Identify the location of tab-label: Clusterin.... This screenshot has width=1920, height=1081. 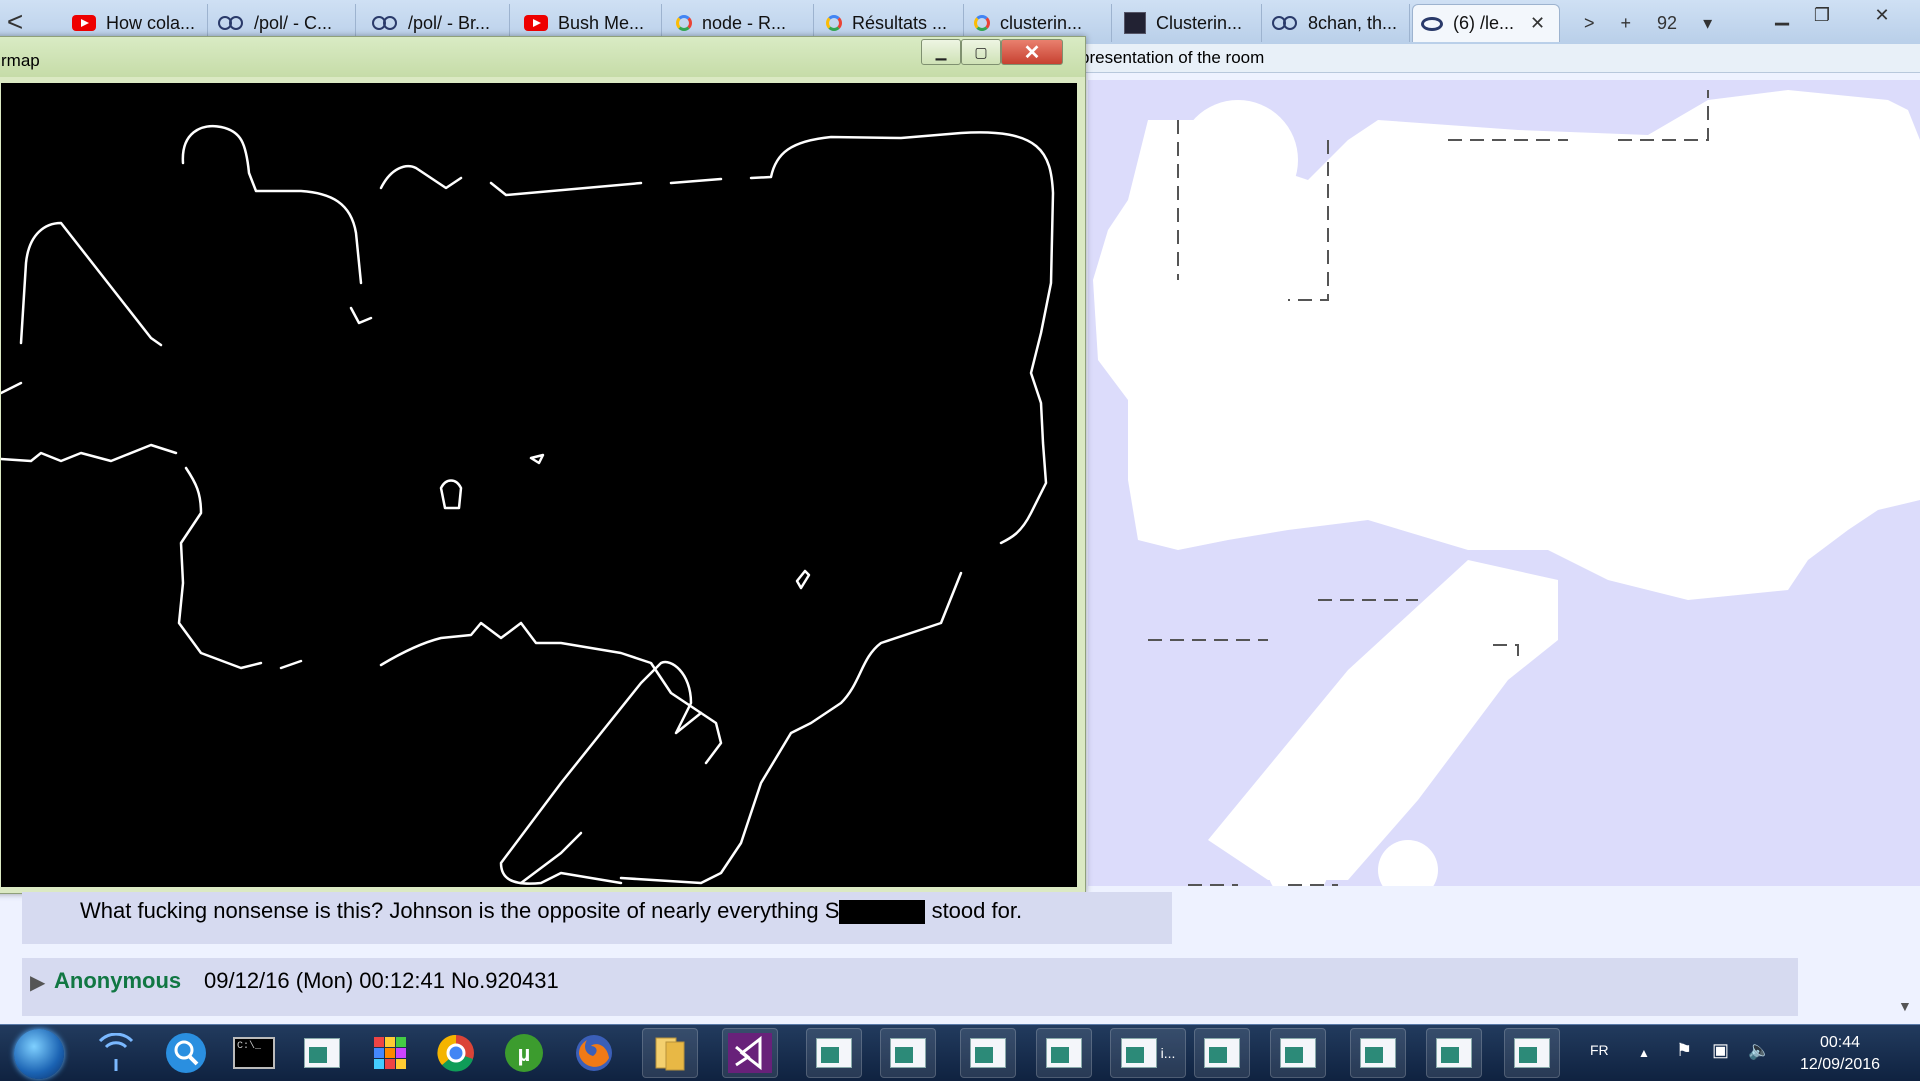
(1199, 22).